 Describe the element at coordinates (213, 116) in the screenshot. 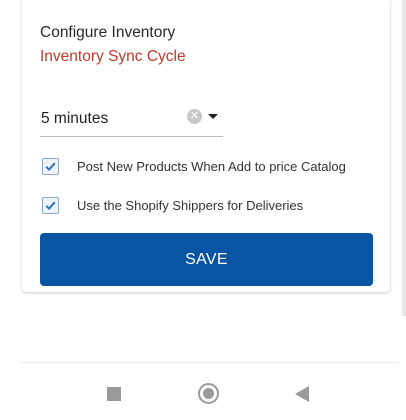

I see `caret-down-icon` at that location.